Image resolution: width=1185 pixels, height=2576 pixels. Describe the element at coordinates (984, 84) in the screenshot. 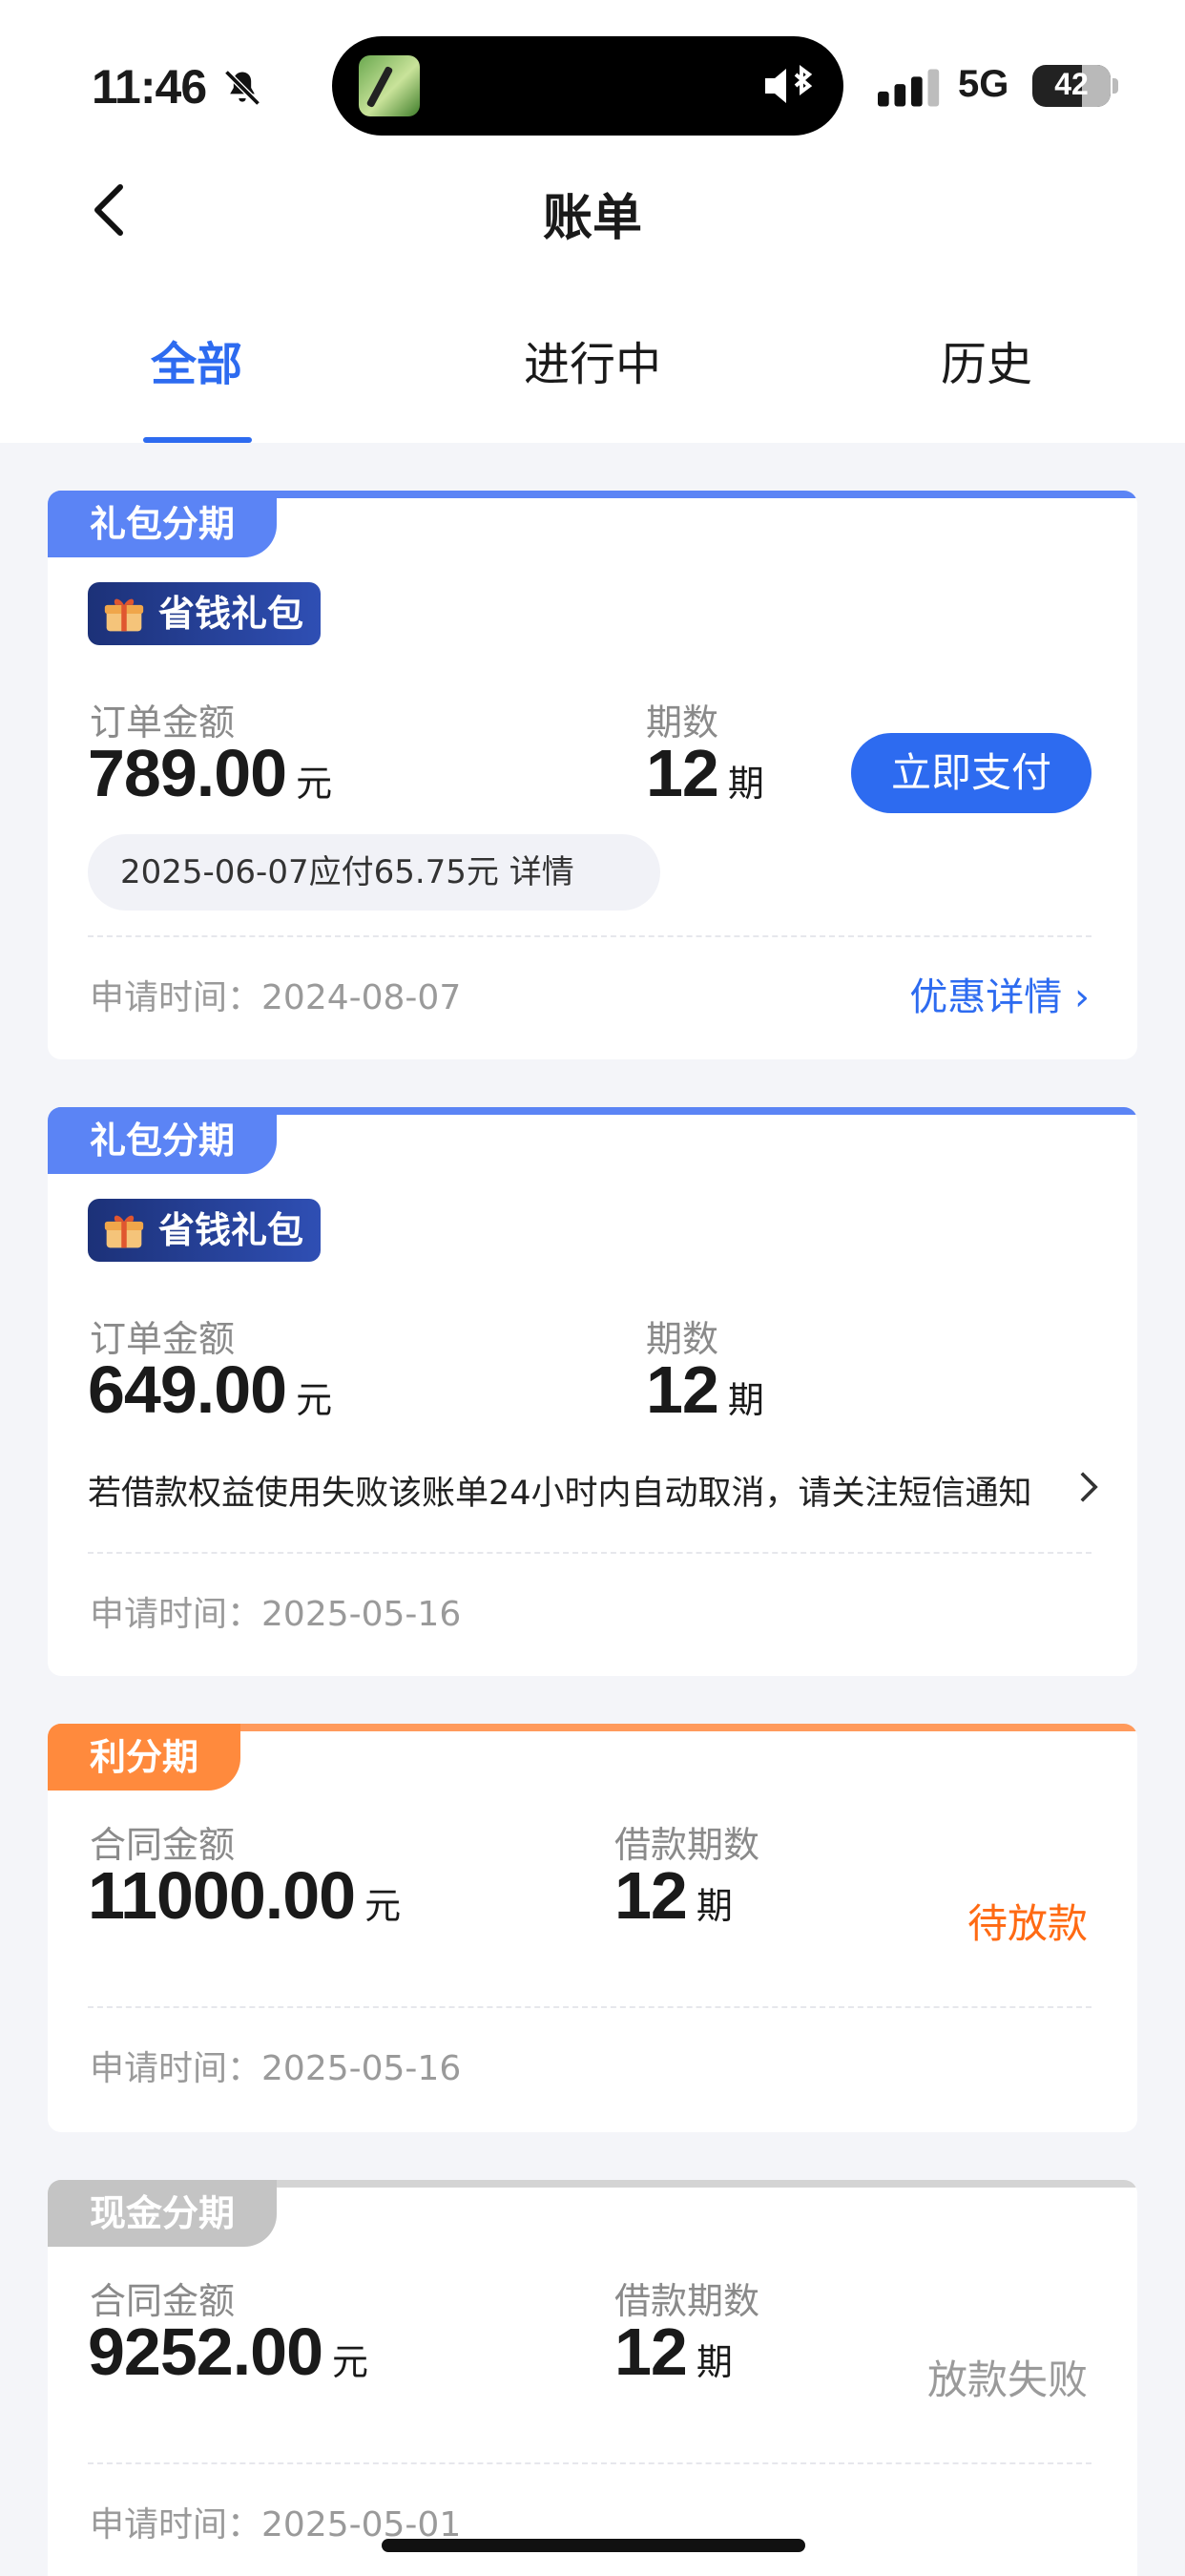

I see `network-type: 5G` at that location.